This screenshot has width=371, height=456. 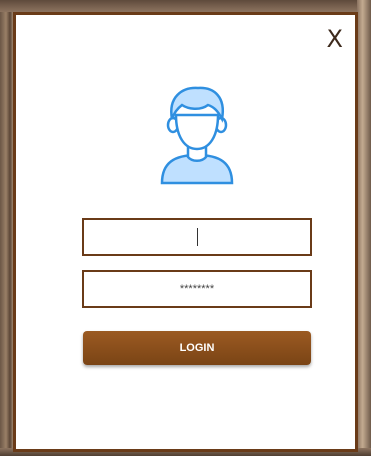 I want to click on user-avatar-icon, so click(x=197, y=135).